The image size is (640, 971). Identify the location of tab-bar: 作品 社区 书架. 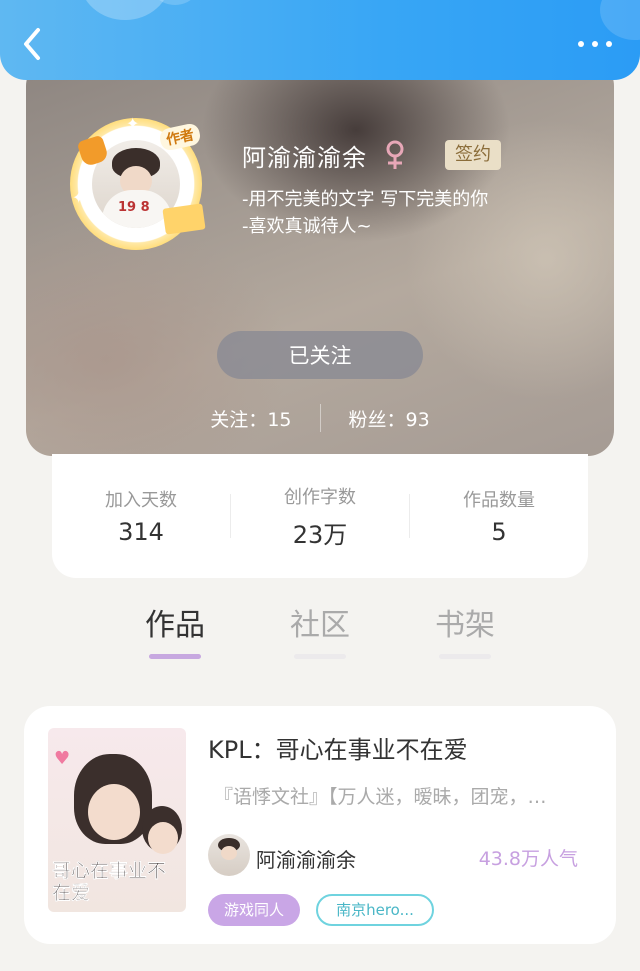
(320, 630).